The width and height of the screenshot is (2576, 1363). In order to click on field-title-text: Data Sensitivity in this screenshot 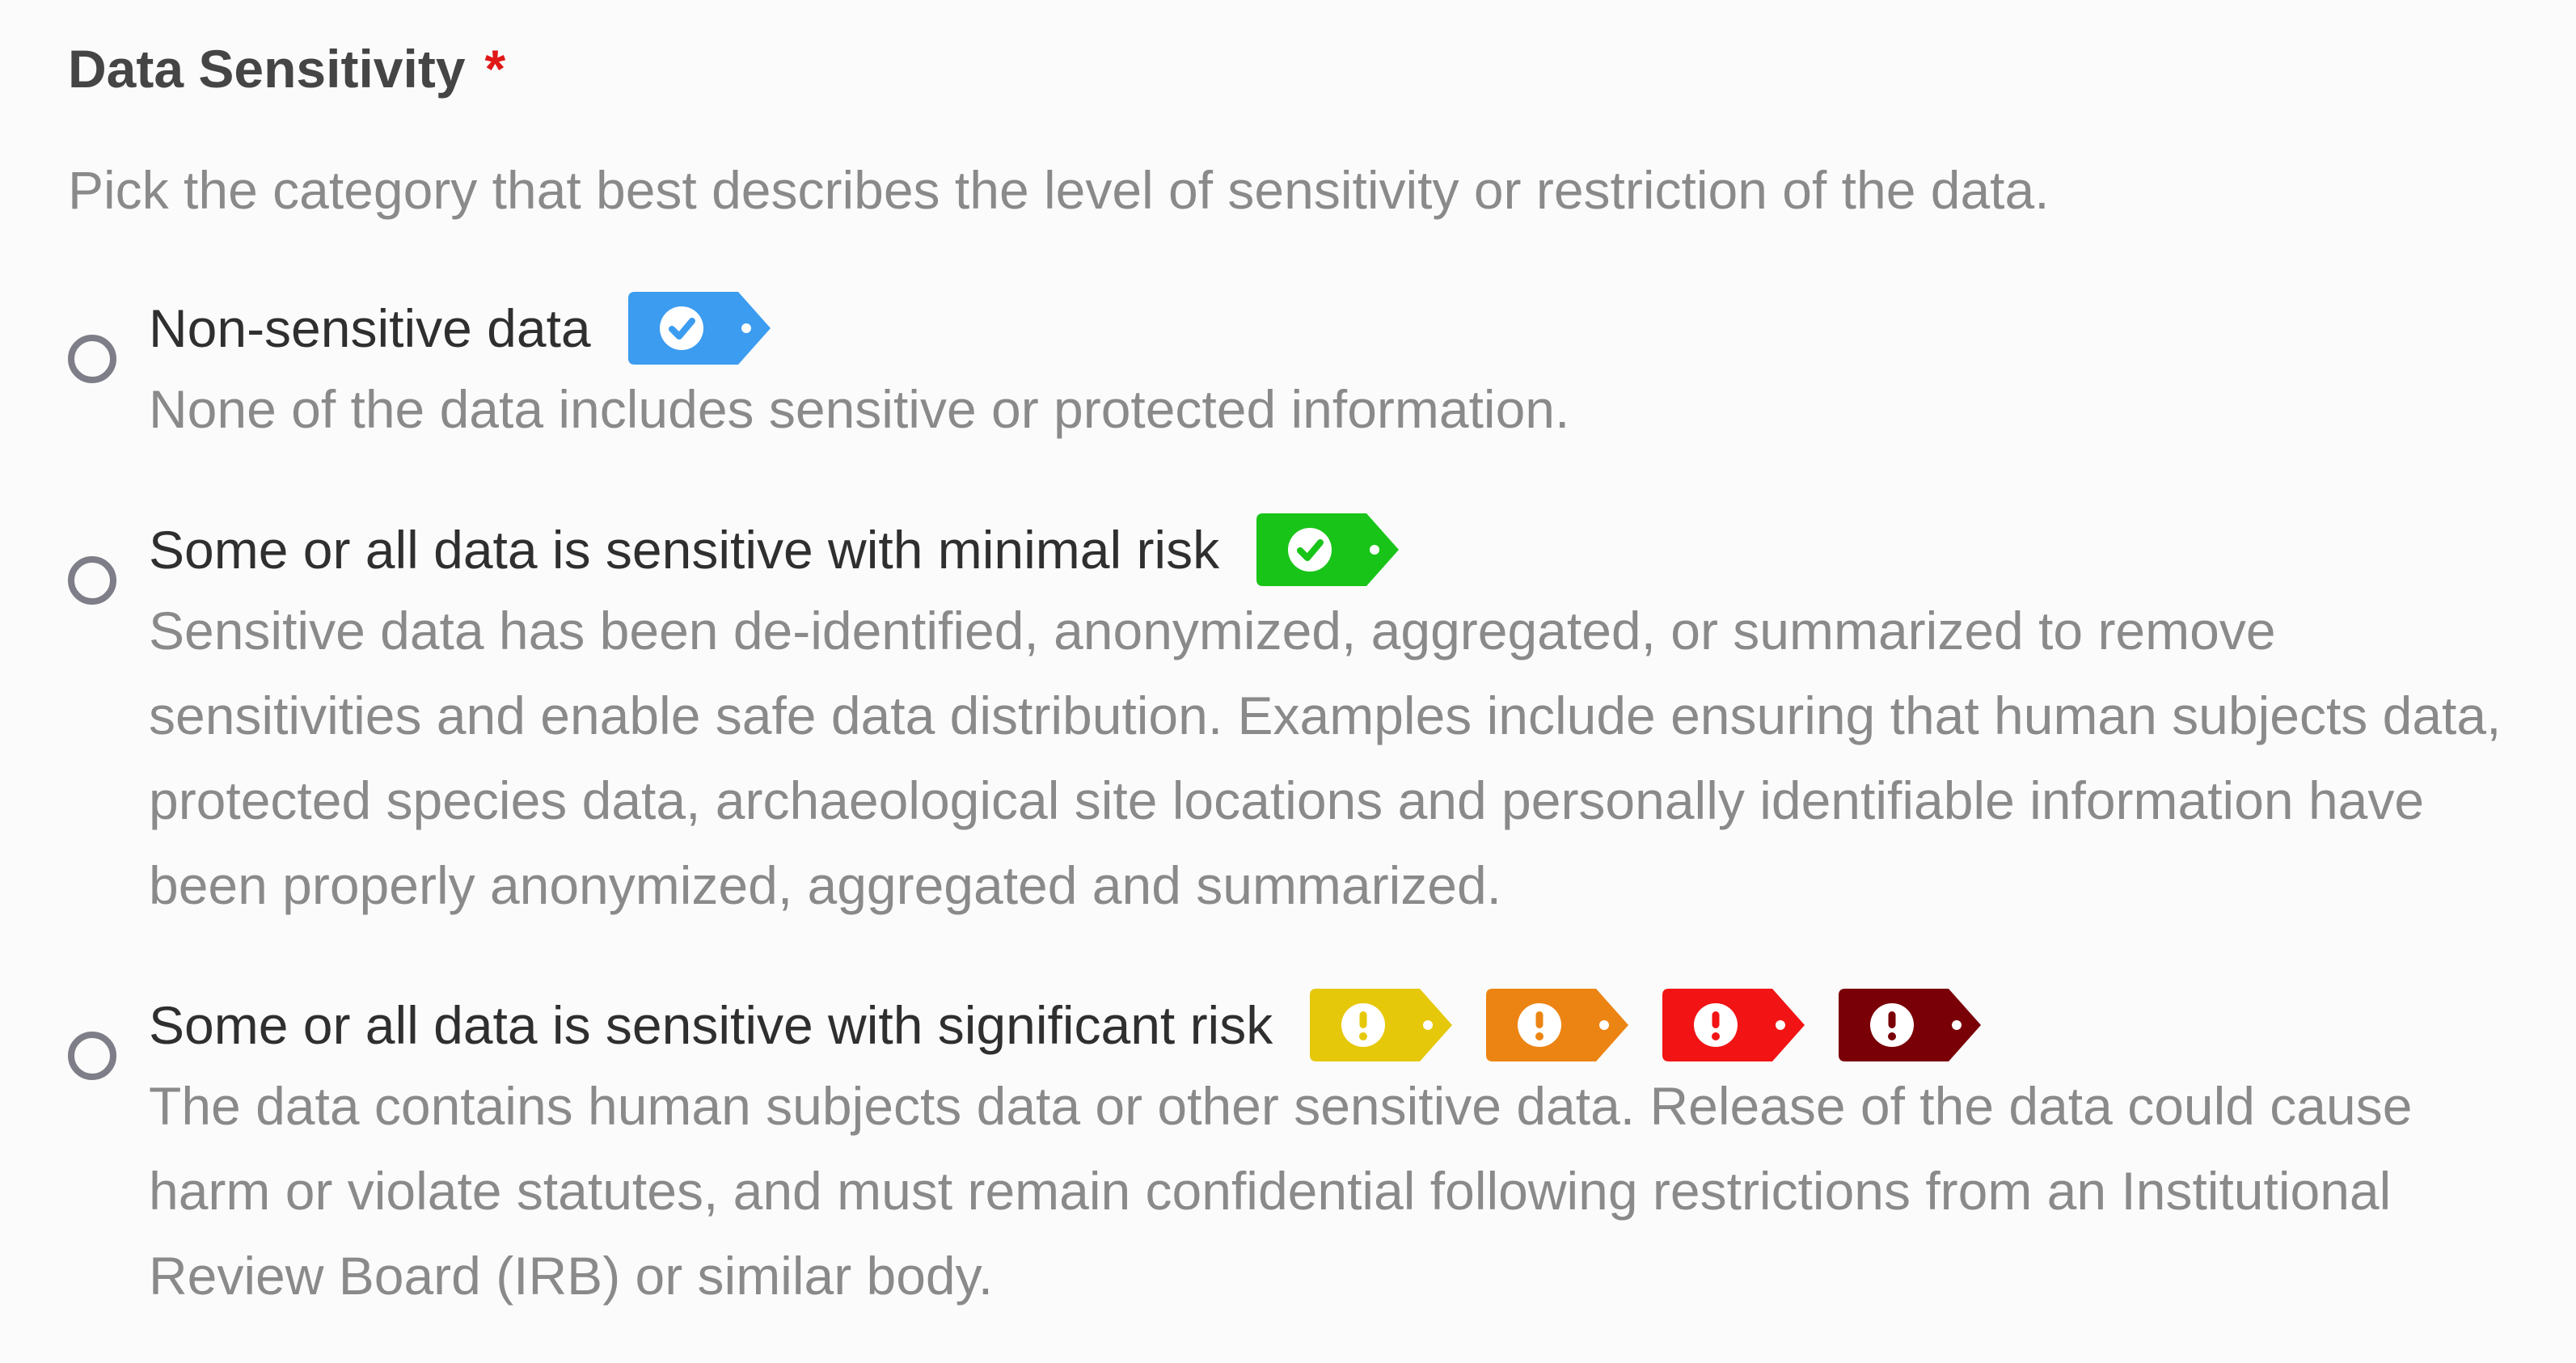, I will do `click(267, 69)`.